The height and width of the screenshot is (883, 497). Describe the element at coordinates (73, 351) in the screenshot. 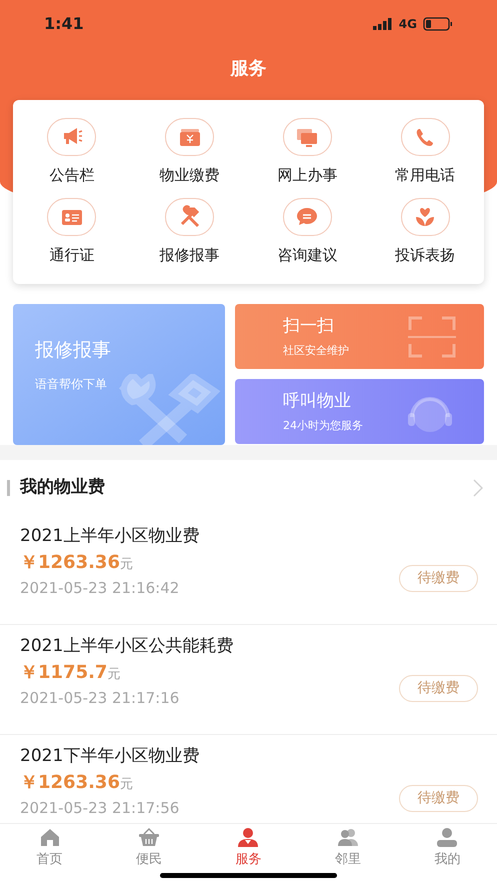

I see `banner-title: 报修报事` at that location.